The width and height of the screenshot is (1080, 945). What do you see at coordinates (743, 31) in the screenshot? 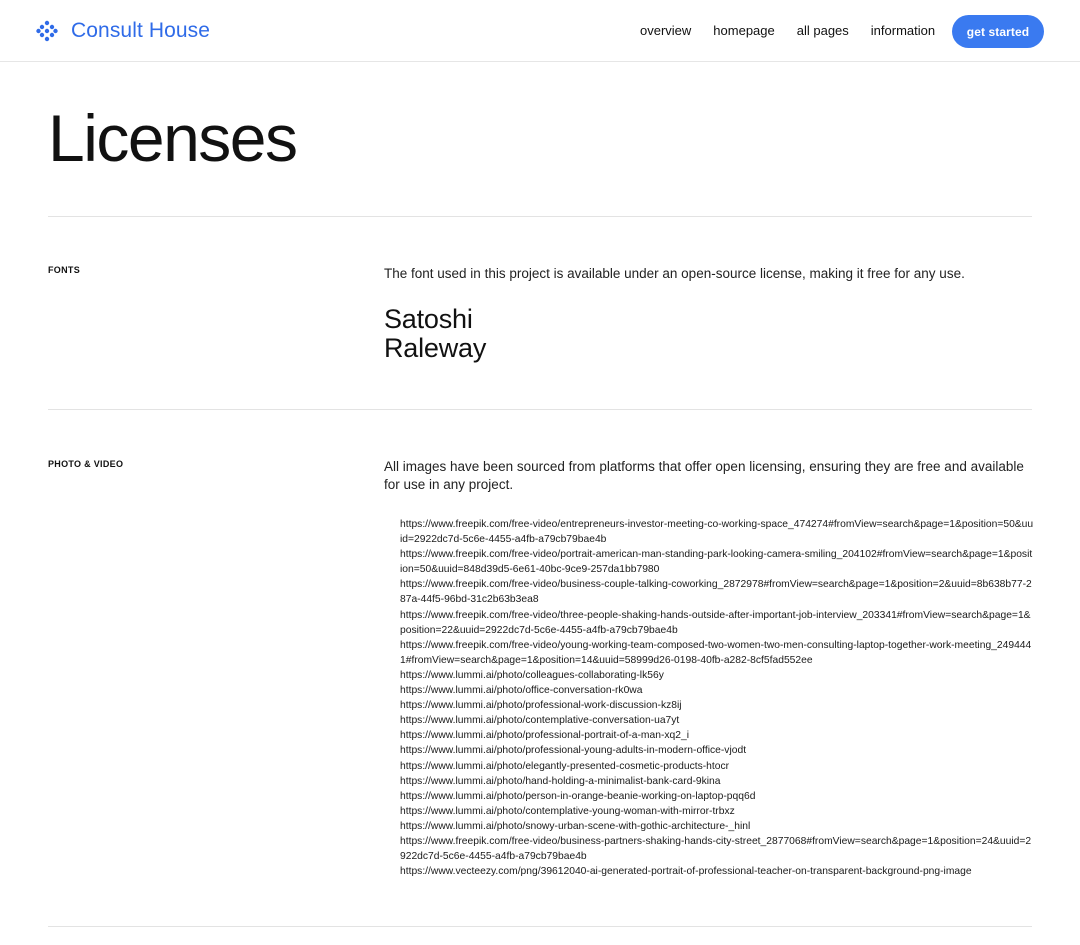
I see `nav-link-homepage: homepage` at bounding box center [743, 31].